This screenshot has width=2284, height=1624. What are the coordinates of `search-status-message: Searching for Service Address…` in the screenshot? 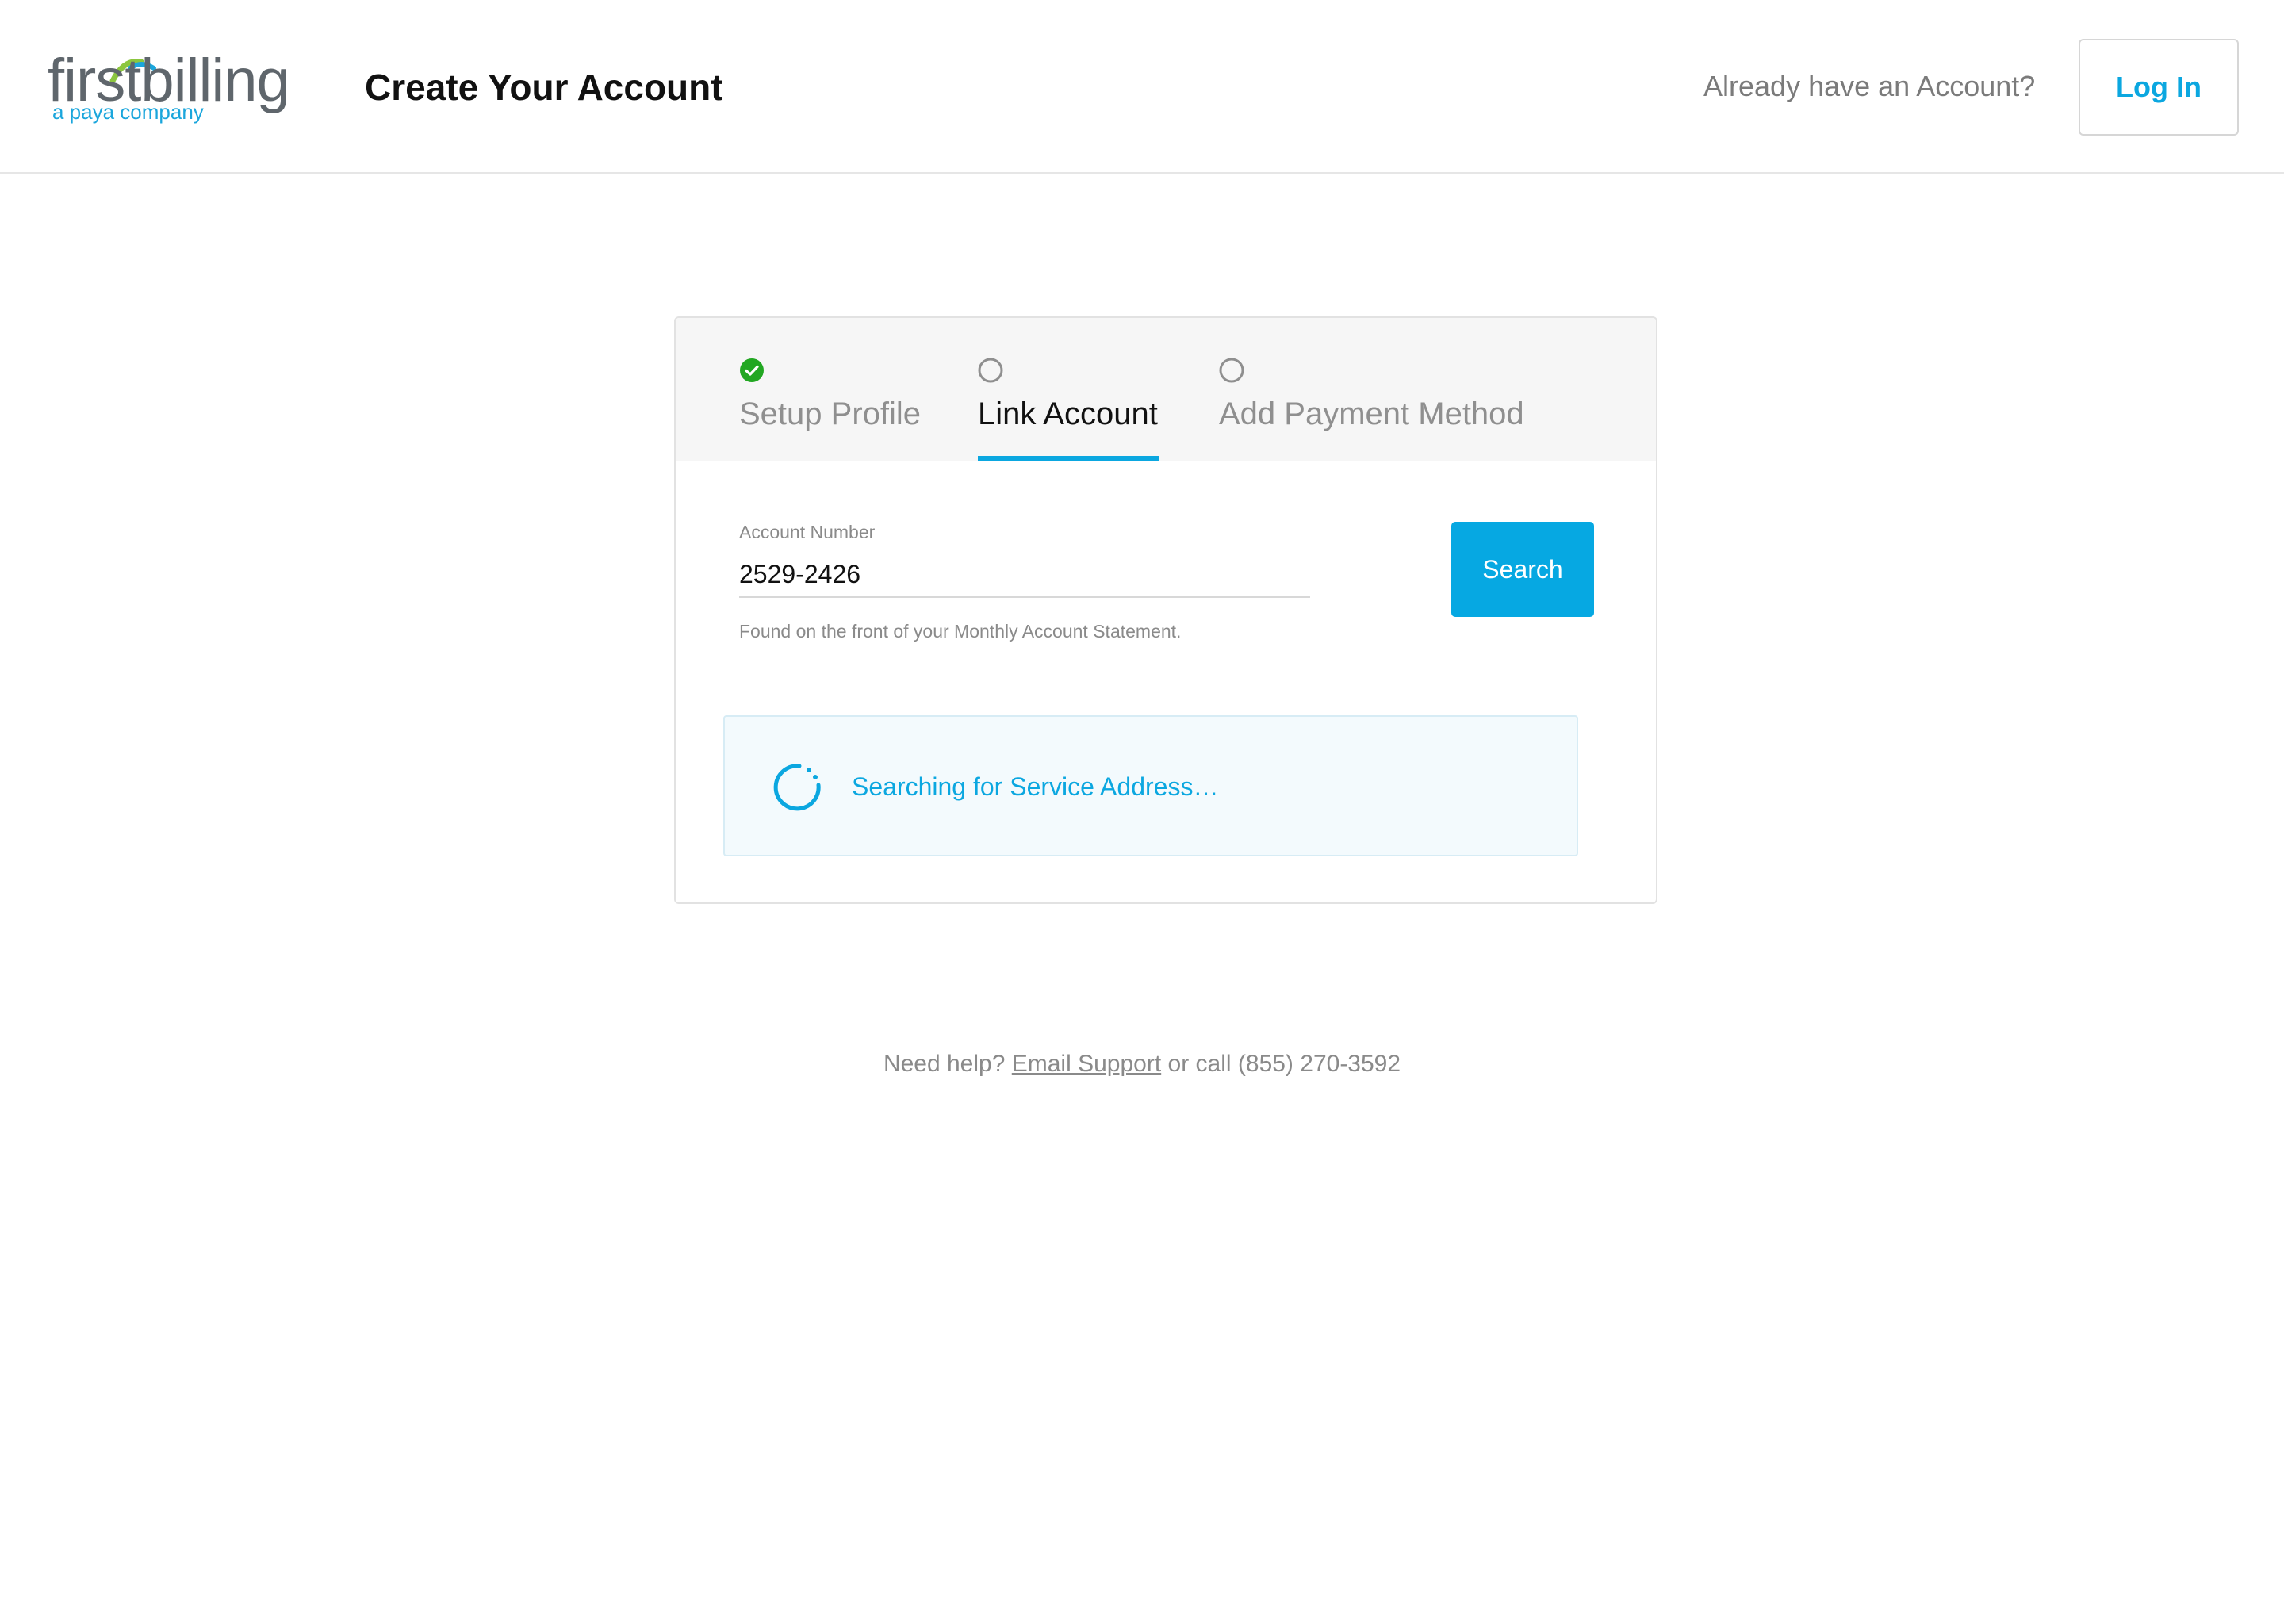 It's located at (1035, 786).